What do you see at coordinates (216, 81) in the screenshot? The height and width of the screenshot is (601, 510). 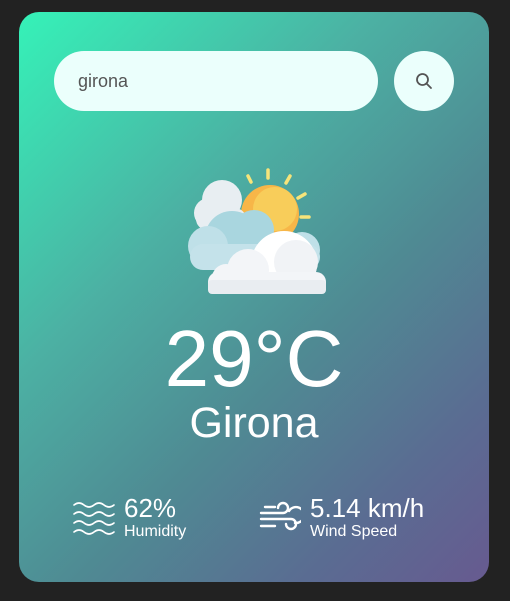 I see `search-input` at bounding box center [216, 81].